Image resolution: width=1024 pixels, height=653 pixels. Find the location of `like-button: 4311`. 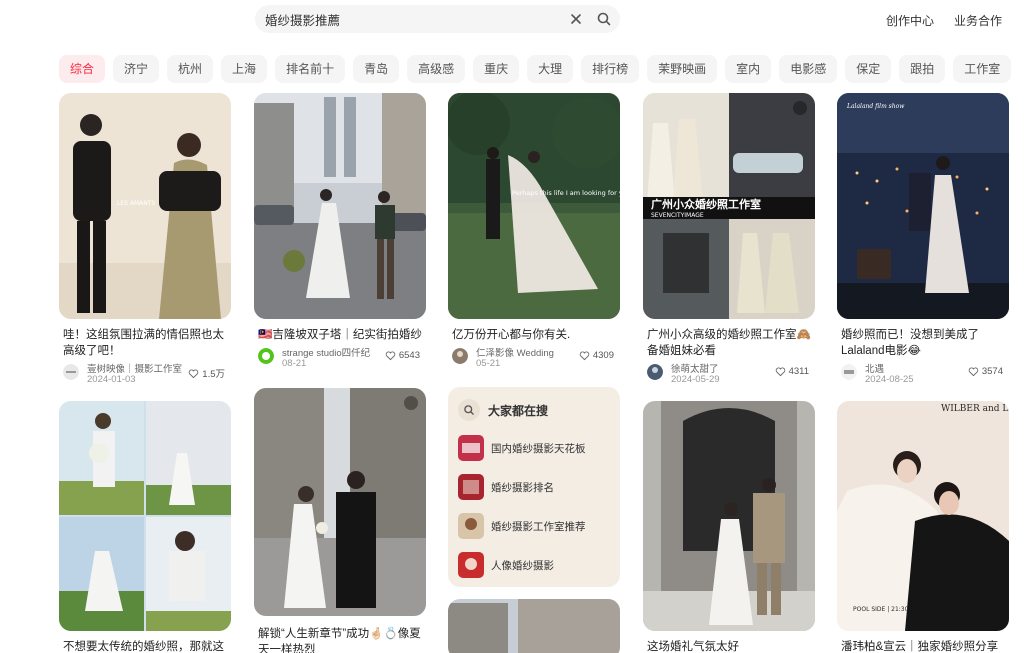

like-button: 4311 is located at coordinates (792, 371).